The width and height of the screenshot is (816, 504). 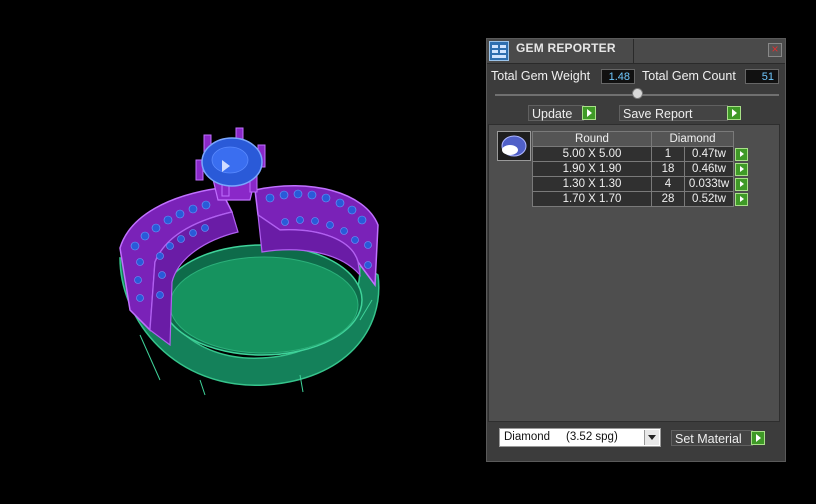 I want to click on gem-count: 1, so click(x=668, y=154).